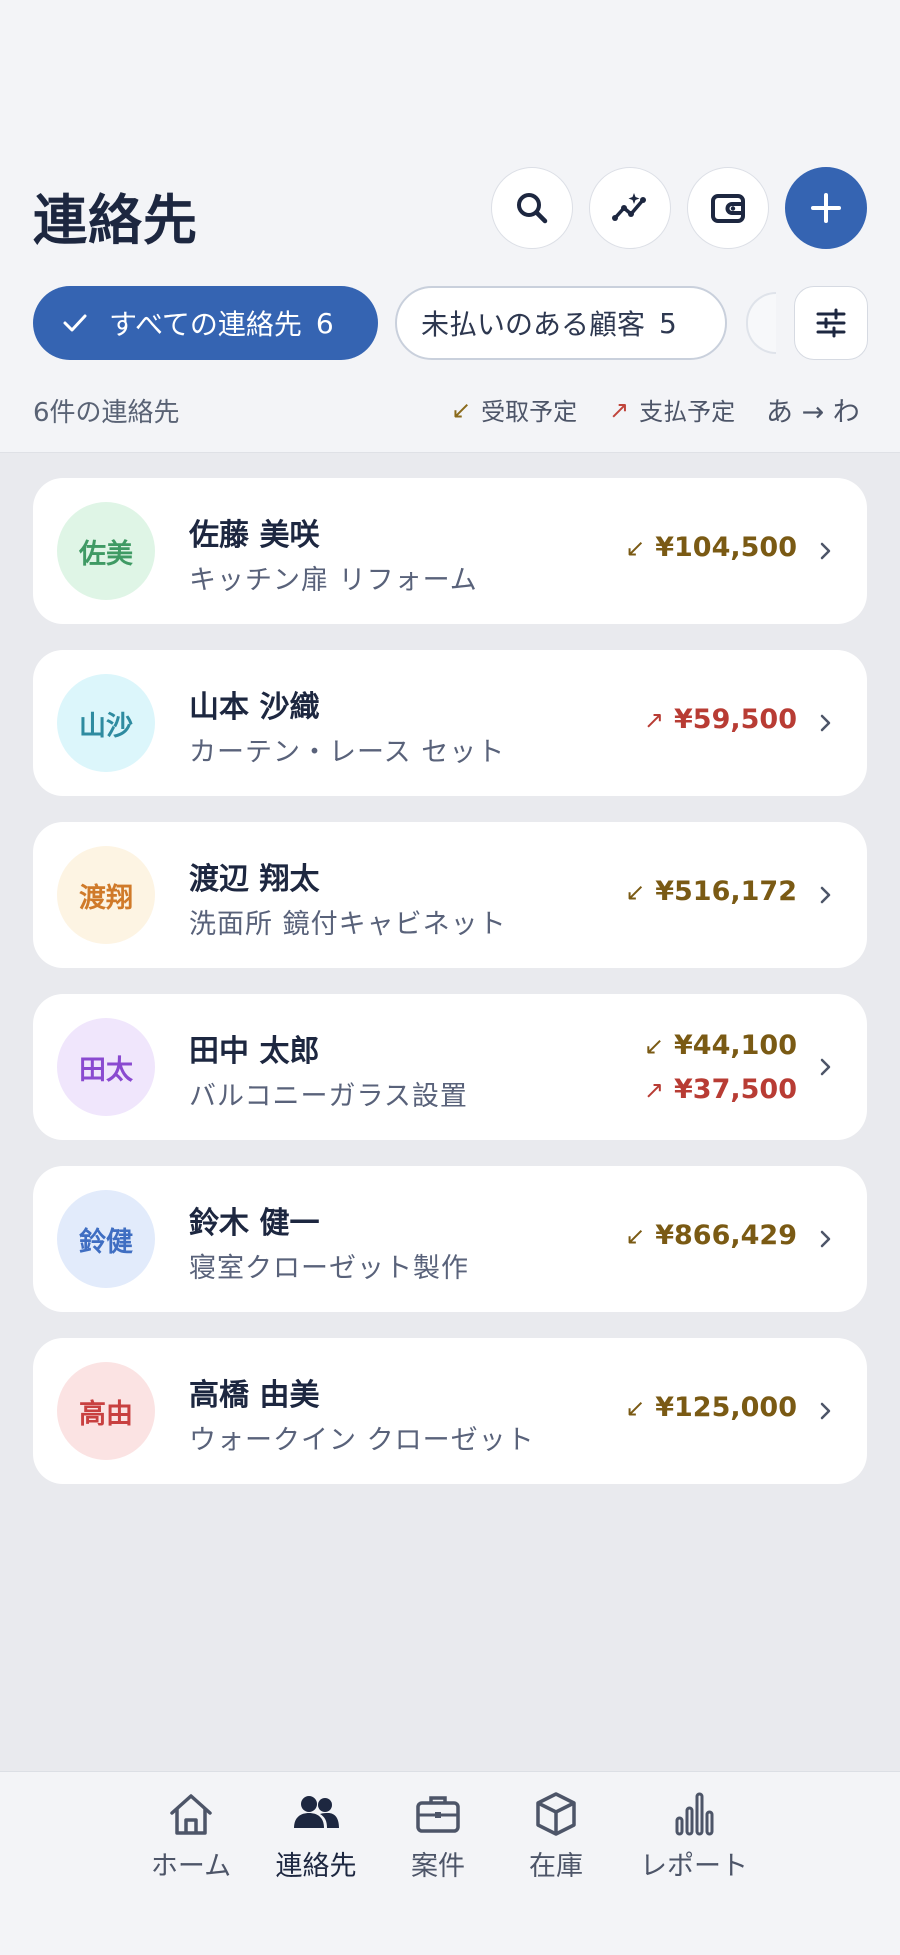  I want to click on insights-button, so click(630, 208).